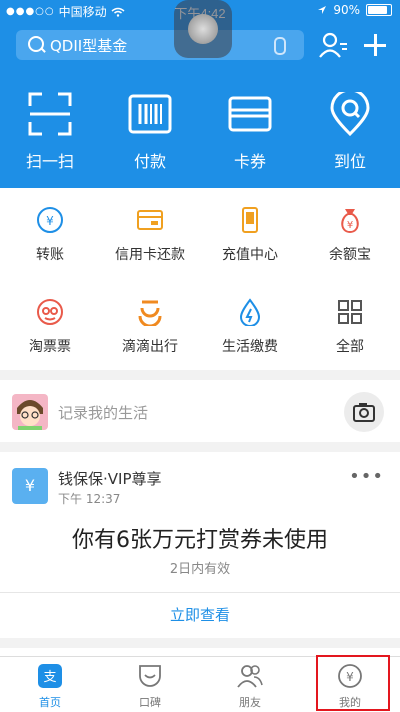 This screenshot has height=712, width=400. Describe the element at coordinates (350, 255) in the screenshot. I see `service-label: 余额宝` at that location.